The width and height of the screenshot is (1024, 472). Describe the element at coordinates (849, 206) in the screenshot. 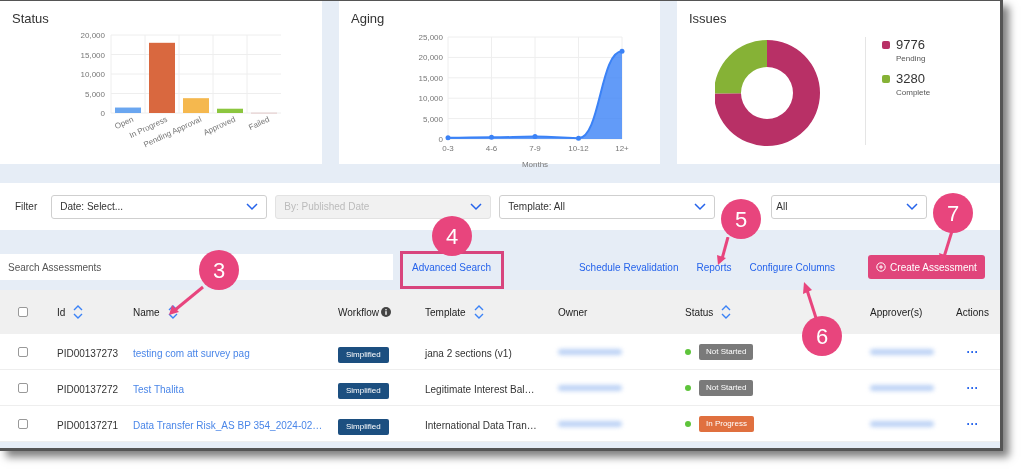

I see `dropdown: All` at that location.